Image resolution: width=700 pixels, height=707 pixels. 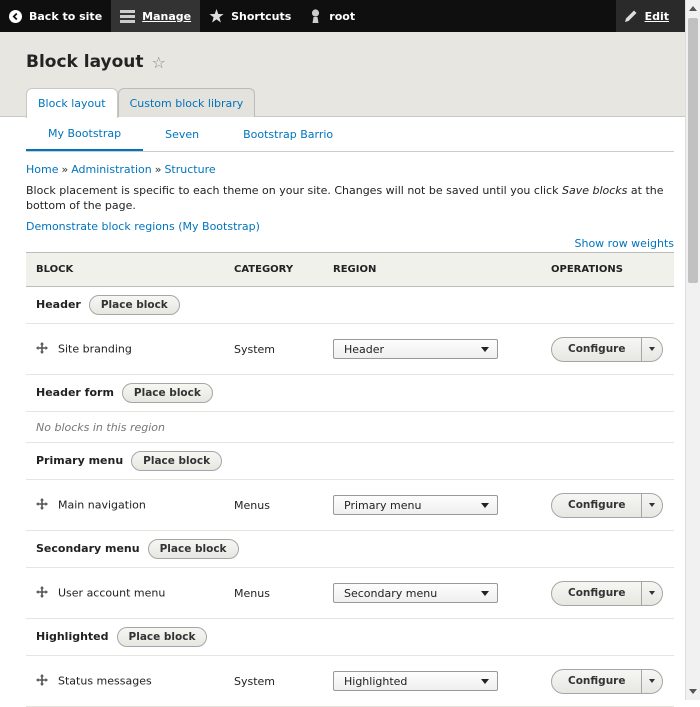 What do you see at coordinates (625, 243) in the screenshot?
I see `show-row-weights-link: Show row weights` at bounding box center [625, 243].